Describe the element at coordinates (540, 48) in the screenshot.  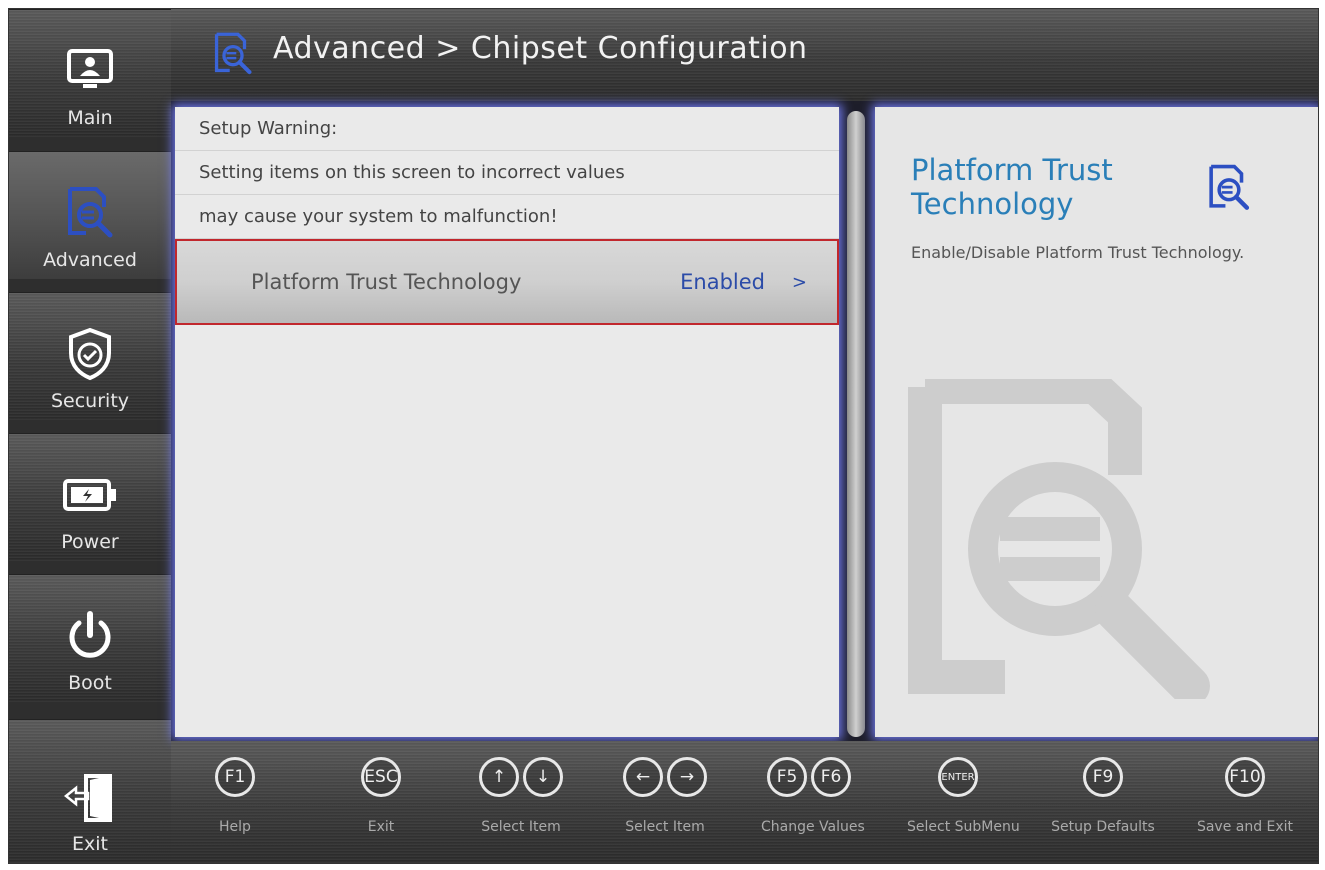
I see `page-title: Advanced > Chipset Configuration` at that location.